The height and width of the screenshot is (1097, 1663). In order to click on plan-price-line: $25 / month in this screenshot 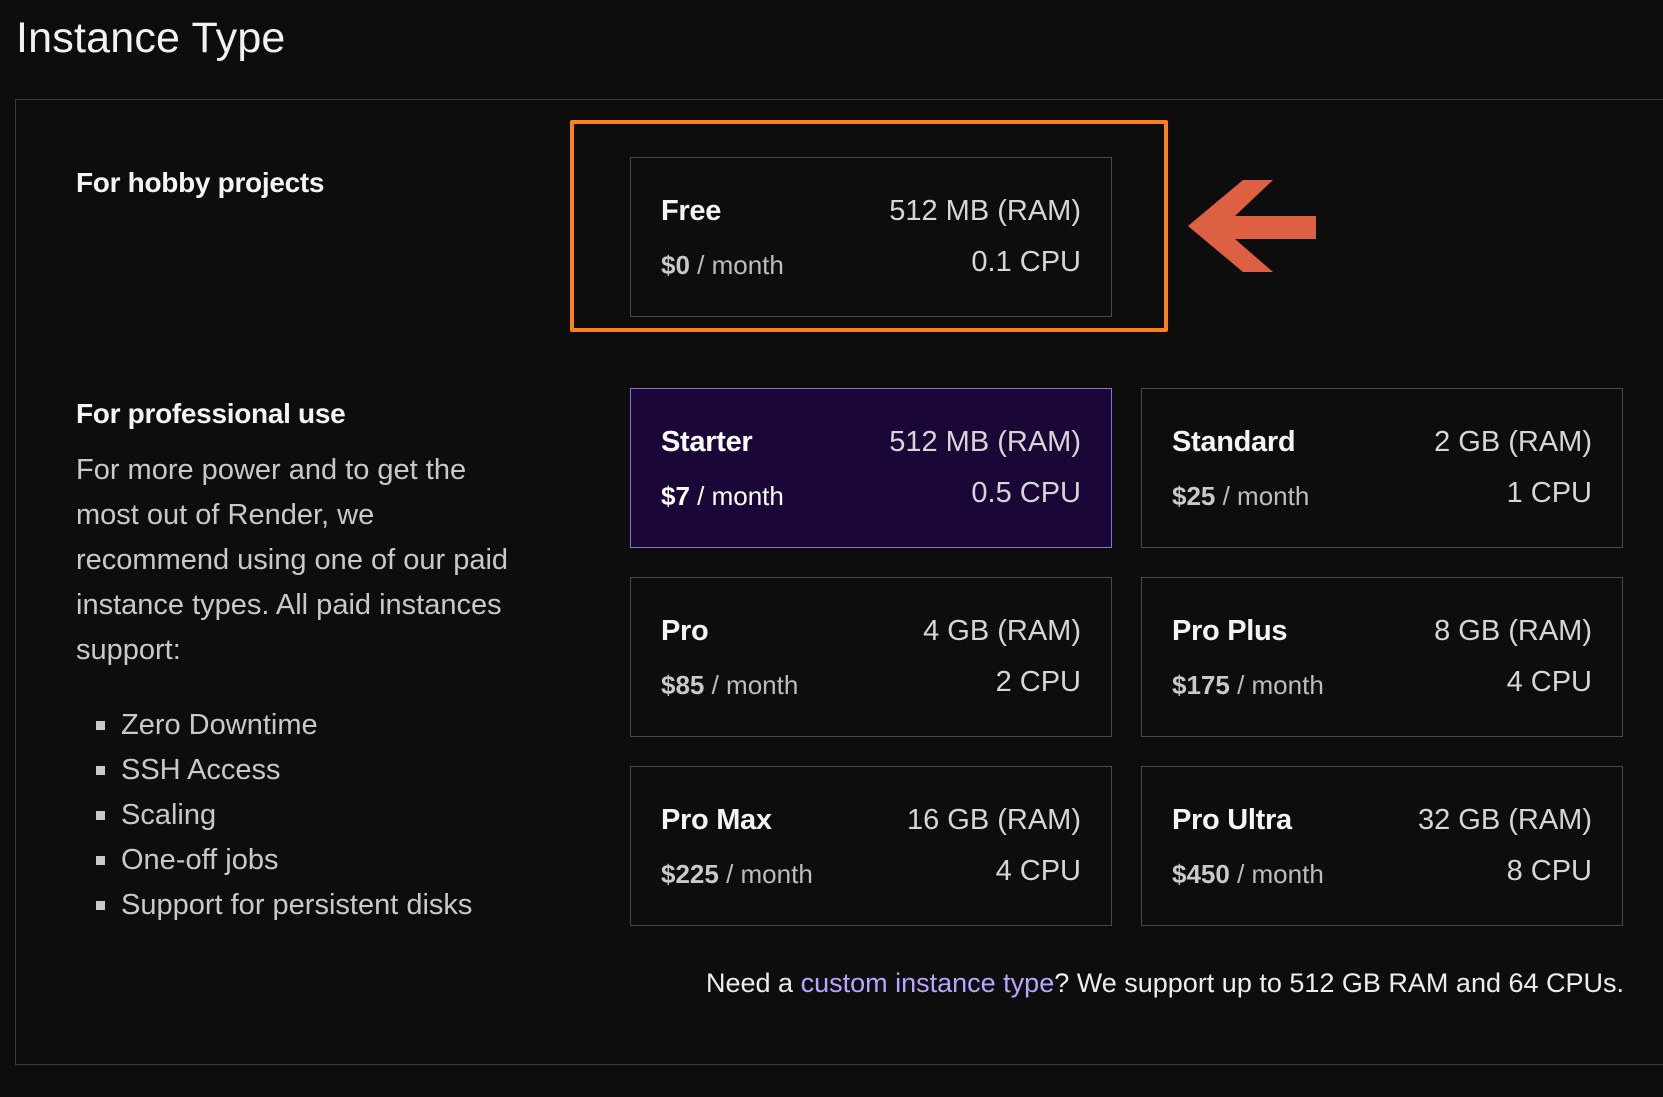, I will do `click(1240, 496)`.